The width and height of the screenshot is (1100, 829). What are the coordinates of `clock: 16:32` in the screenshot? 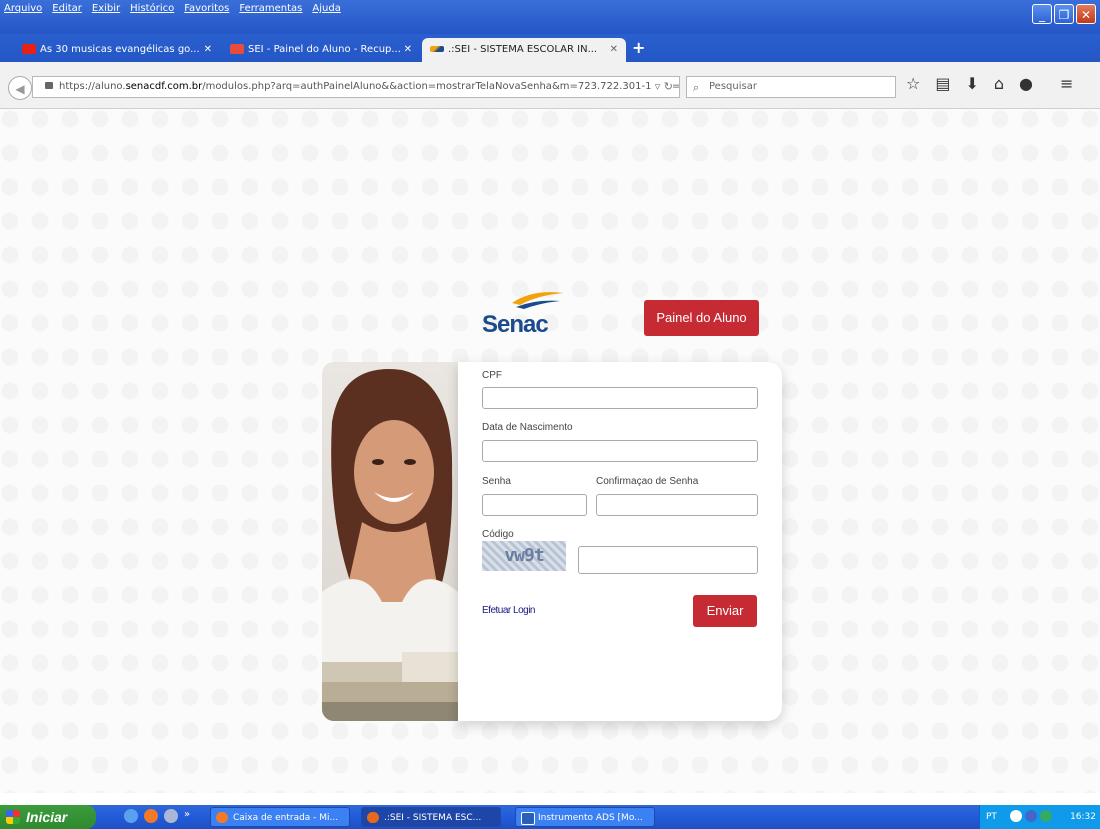 It's located at (1083, 817).